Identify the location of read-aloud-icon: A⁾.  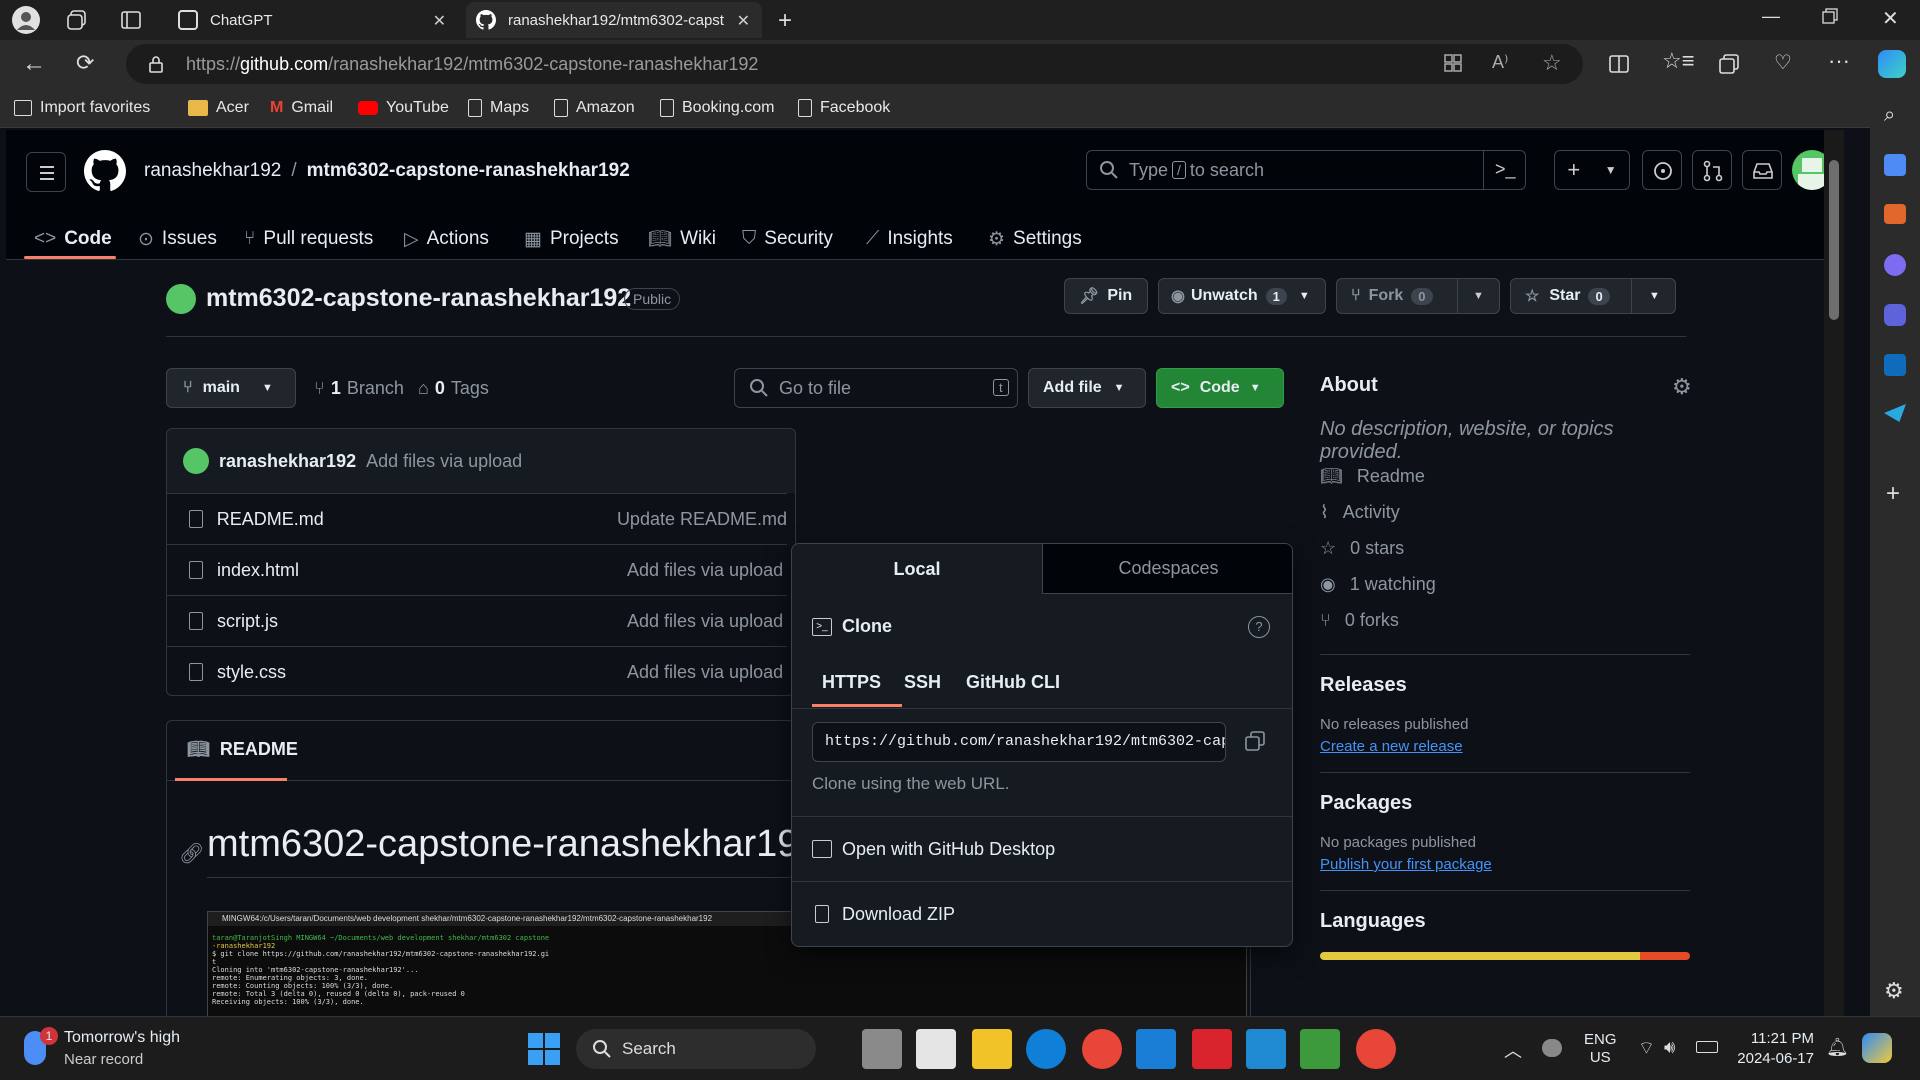
(1500, 62).